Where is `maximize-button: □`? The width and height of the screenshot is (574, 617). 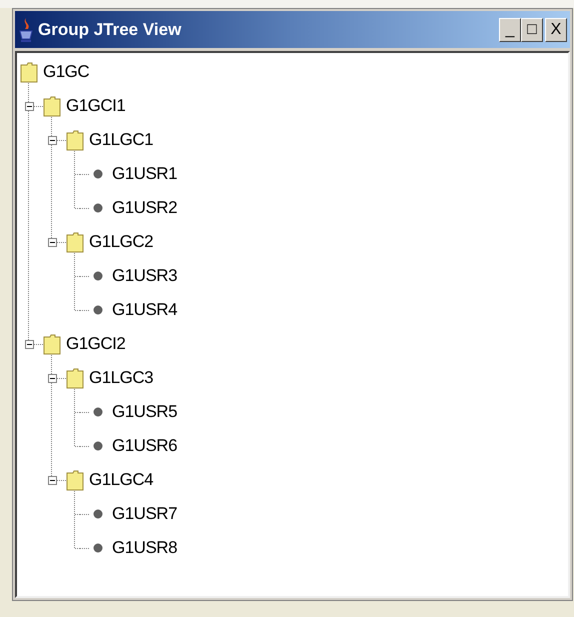
maximize-button: □ is located at coordinates (532, 30).